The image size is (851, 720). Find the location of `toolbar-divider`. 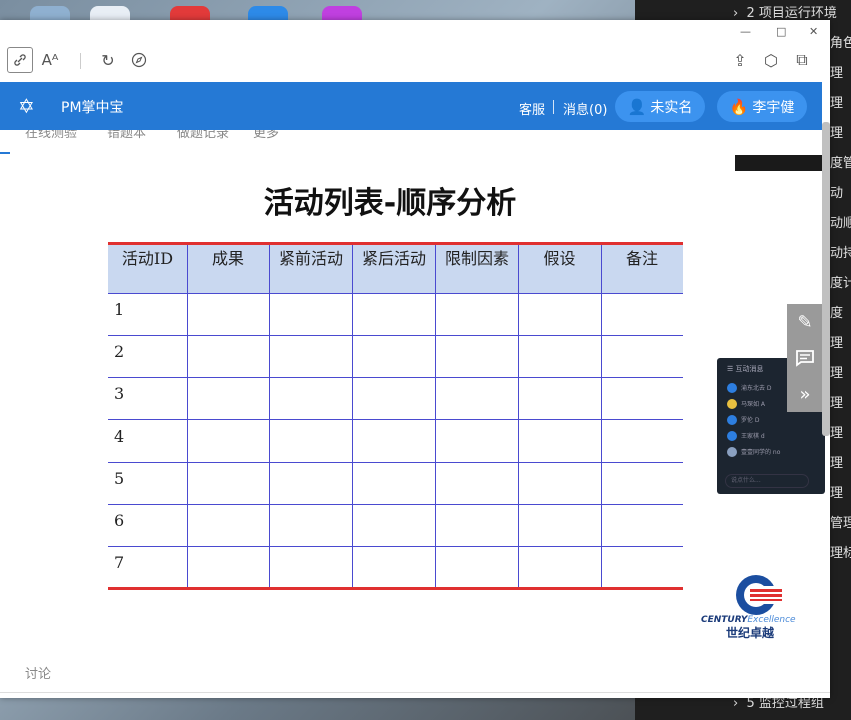

toolbar-divider is located at coordinates (80, 61).